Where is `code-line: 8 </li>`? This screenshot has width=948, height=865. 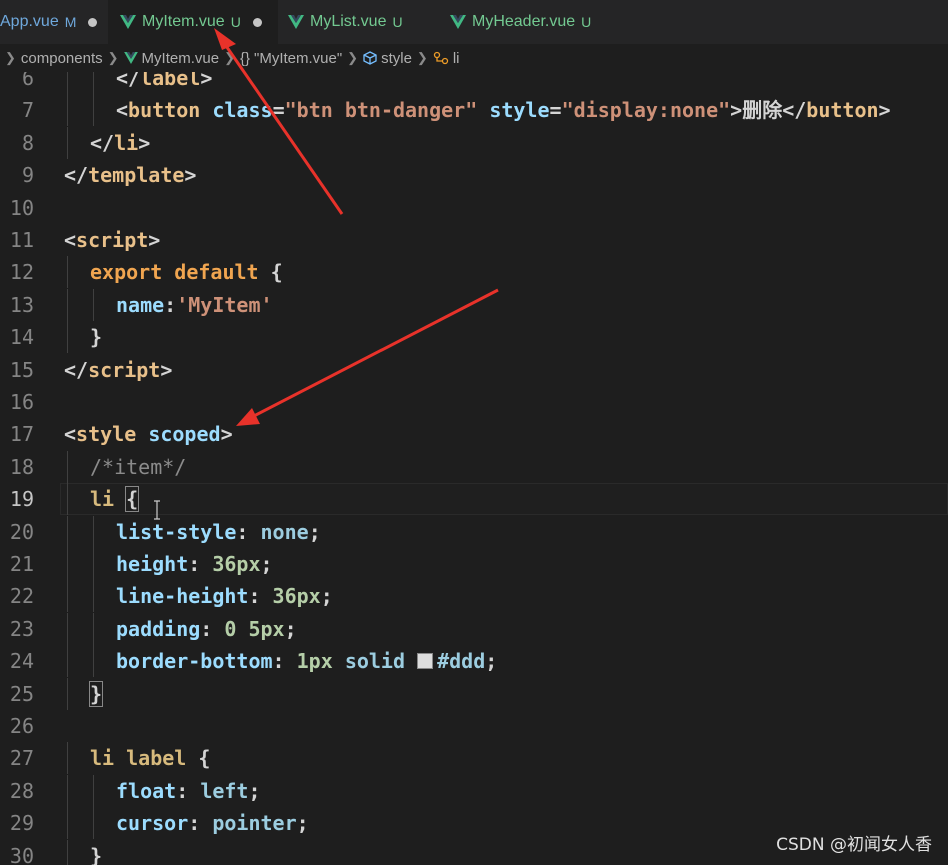
code-line: 8 </li> is located at coordinates (474, 142).